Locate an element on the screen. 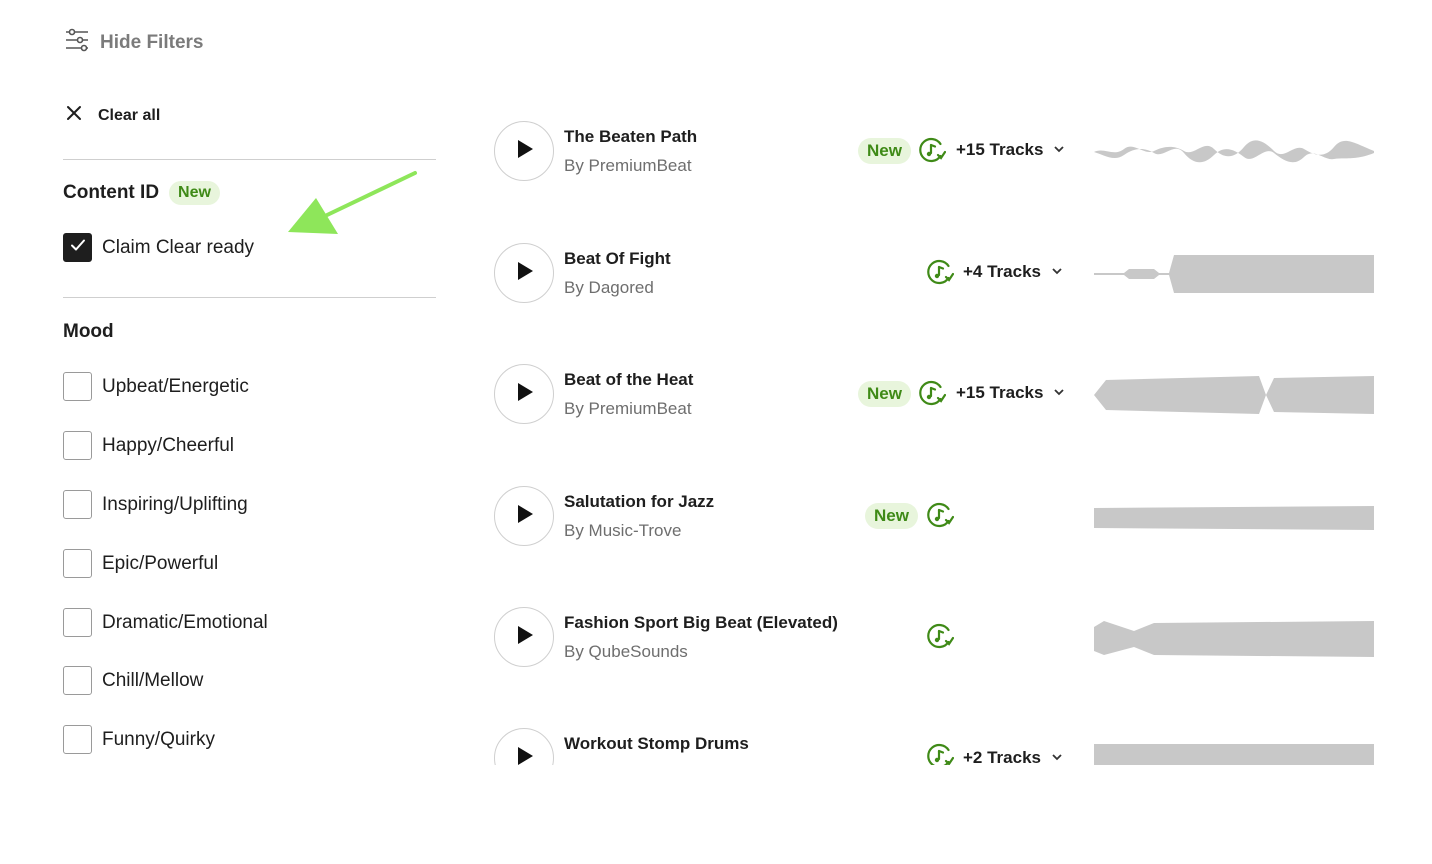 The width and height of the screenshot is (1432, 864). track-title: Beat Of Fight is located at coordinates (617, 259).